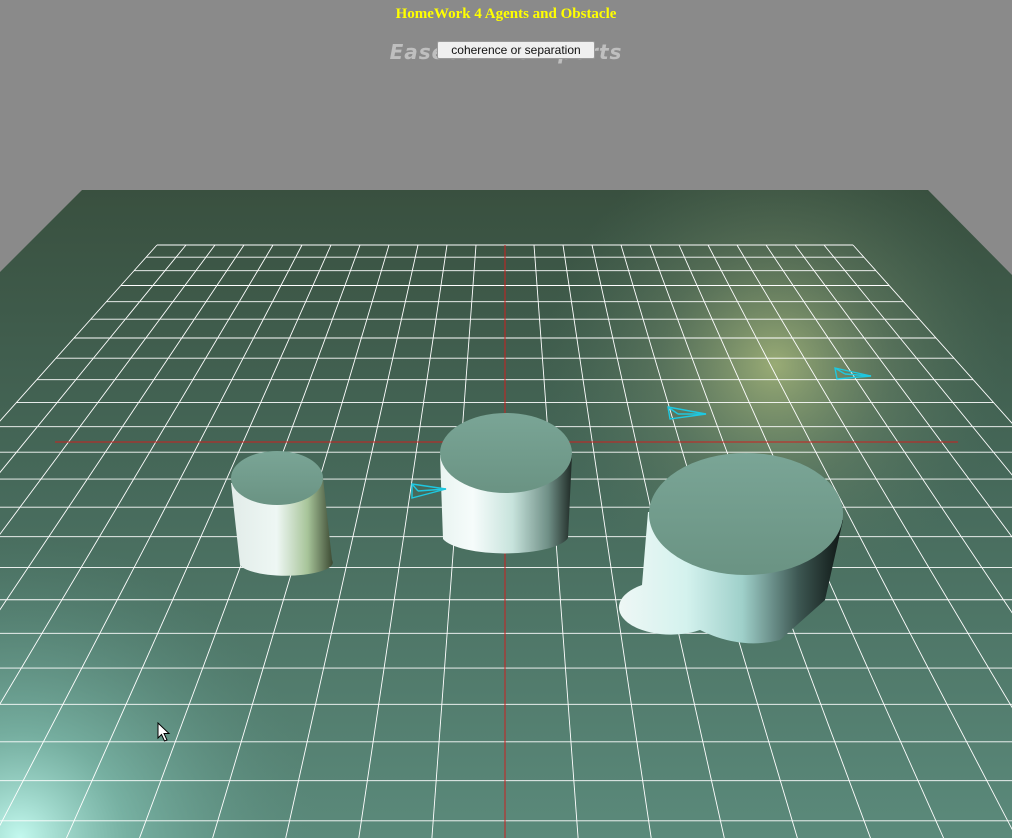 Image resolution: width=1012 pixels, height=838 pixels. What do you see at coordinates (506, 483) in the screenshot?
I see `obstacle-center-cylinder` at bounding box center [506, 483].